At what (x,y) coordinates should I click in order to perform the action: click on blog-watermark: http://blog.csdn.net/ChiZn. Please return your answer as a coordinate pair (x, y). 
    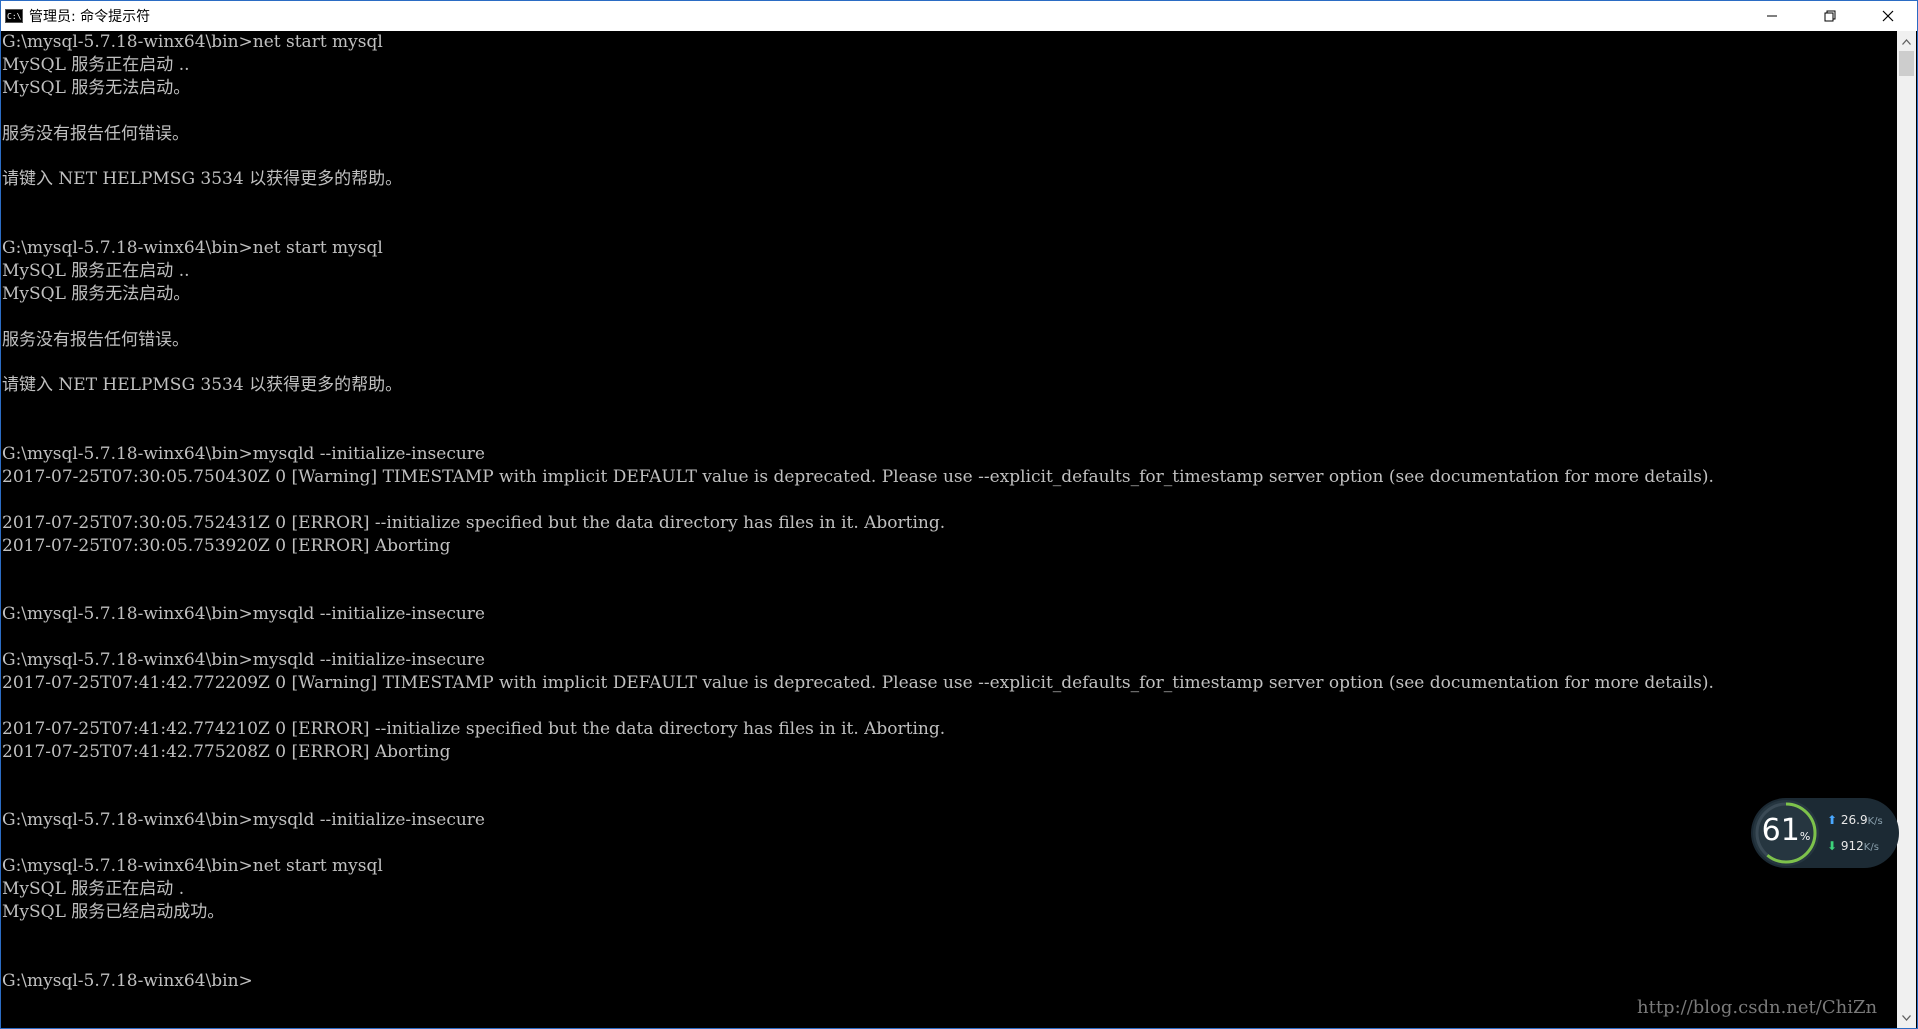
    Looking at the image, I should click on (1757, 1007).